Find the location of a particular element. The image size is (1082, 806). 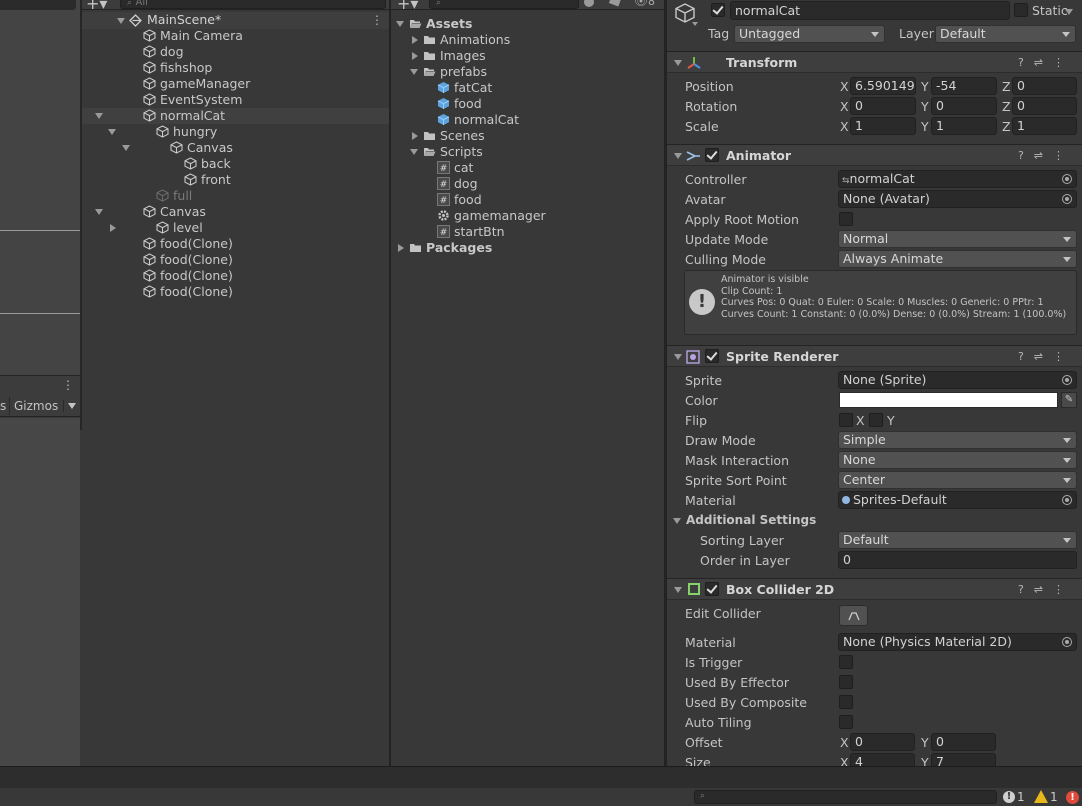

project-item: prefabs is located at coordinates (527, 72).